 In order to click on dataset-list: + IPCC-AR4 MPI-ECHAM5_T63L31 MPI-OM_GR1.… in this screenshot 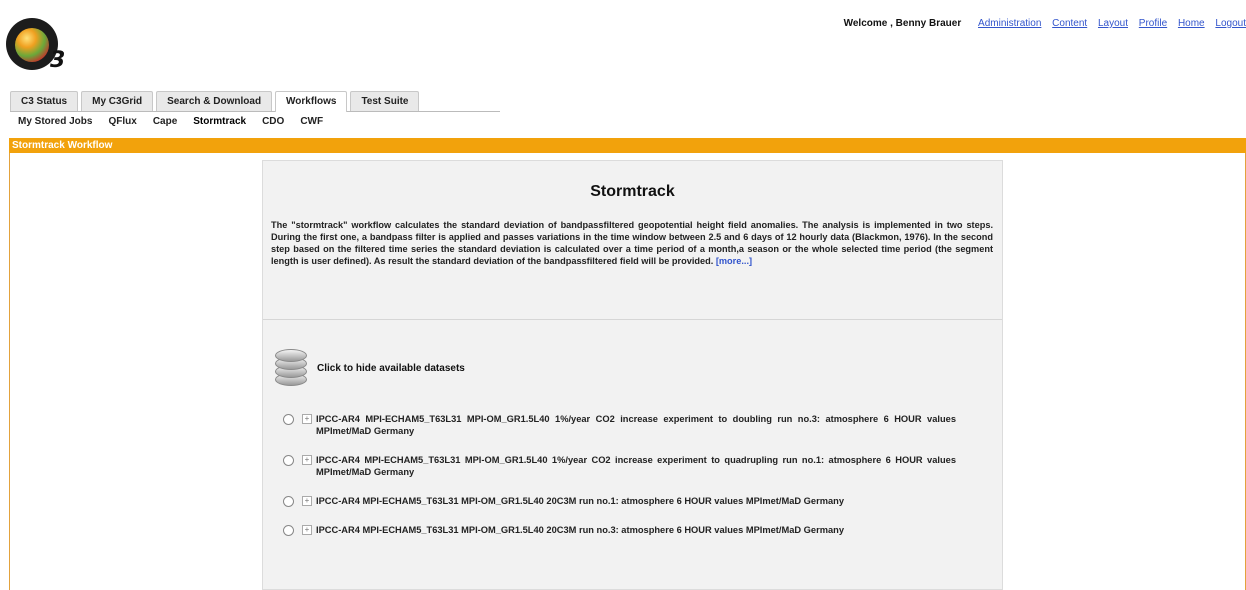, I will do `click(633, 483)`.